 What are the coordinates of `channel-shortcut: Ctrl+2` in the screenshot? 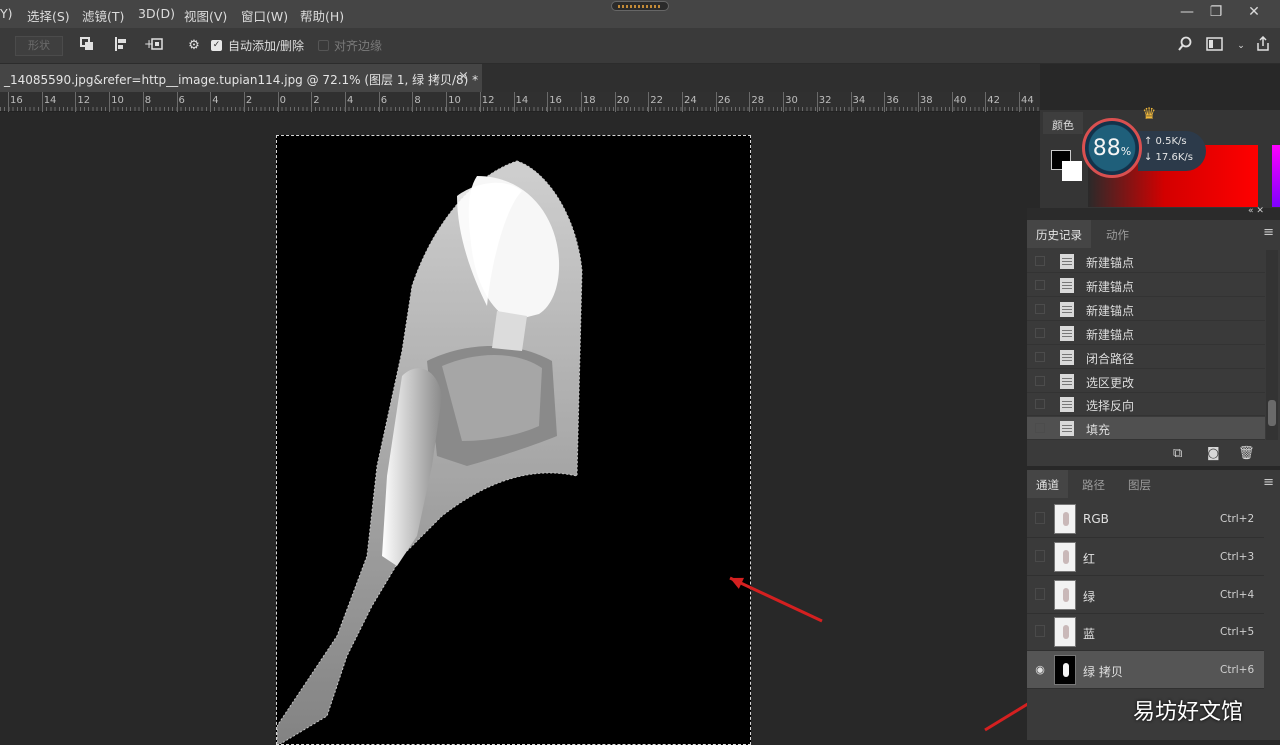 It's located at (1237, 519).